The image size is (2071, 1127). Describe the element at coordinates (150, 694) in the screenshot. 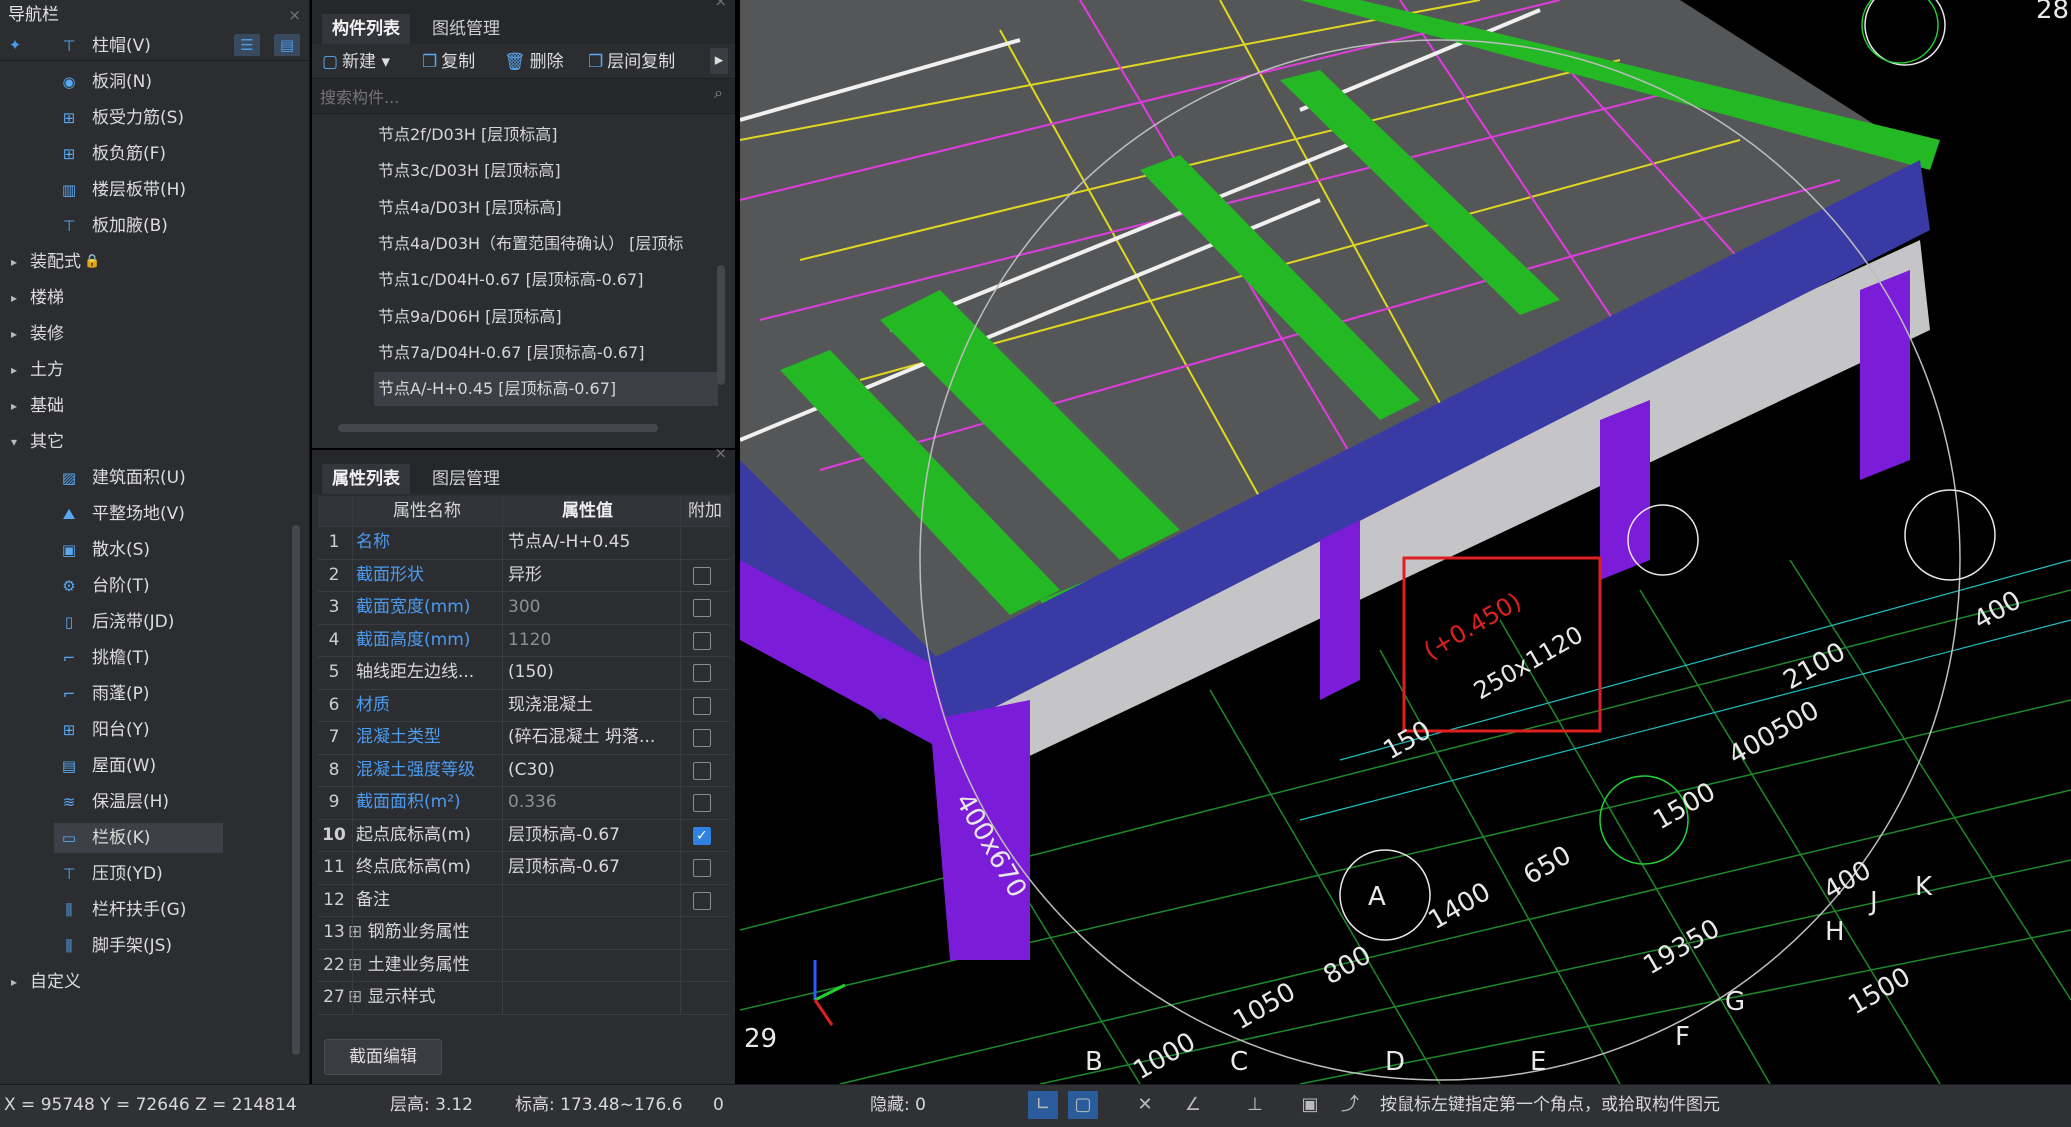

I see `nav-item: ⌐ 雨蓬(P)` at that location.